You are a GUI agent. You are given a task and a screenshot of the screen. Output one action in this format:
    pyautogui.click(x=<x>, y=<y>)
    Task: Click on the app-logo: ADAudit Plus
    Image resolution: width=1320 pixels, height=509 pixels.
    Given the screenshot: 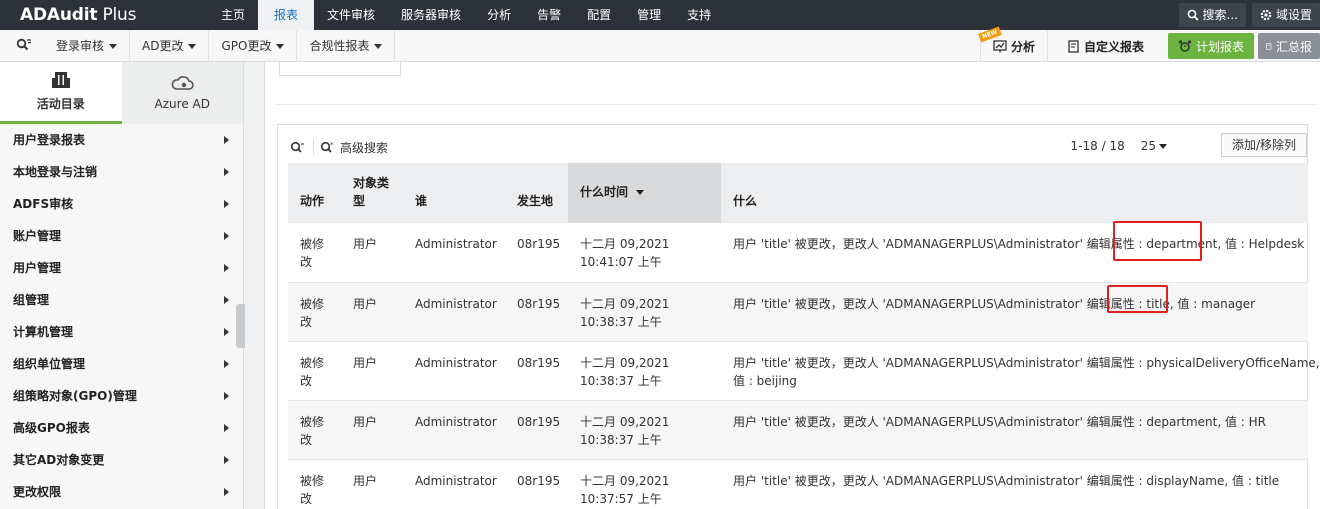 What is the action you would take?
    pyautogui.click(x=78, y=15)
    